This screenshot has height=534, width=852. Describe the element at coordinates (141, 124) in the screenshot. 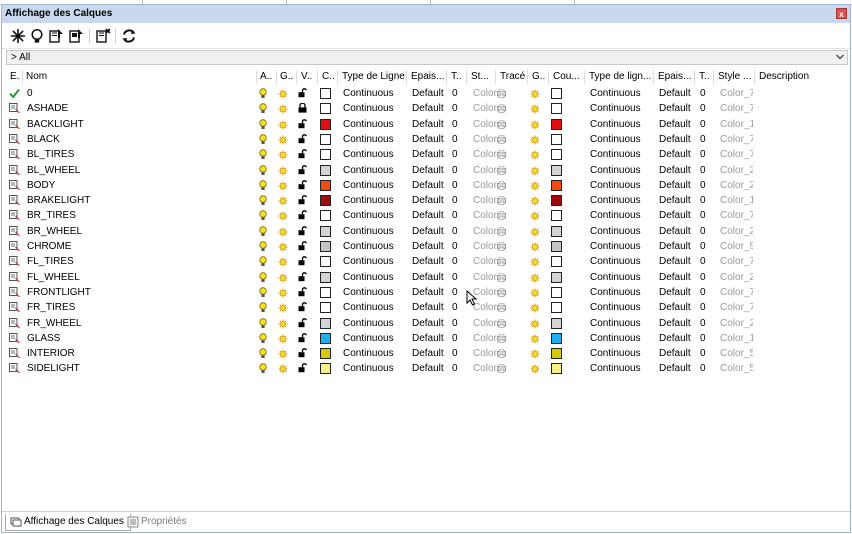

I see `layer-name: BACKLIGHT` at that location.